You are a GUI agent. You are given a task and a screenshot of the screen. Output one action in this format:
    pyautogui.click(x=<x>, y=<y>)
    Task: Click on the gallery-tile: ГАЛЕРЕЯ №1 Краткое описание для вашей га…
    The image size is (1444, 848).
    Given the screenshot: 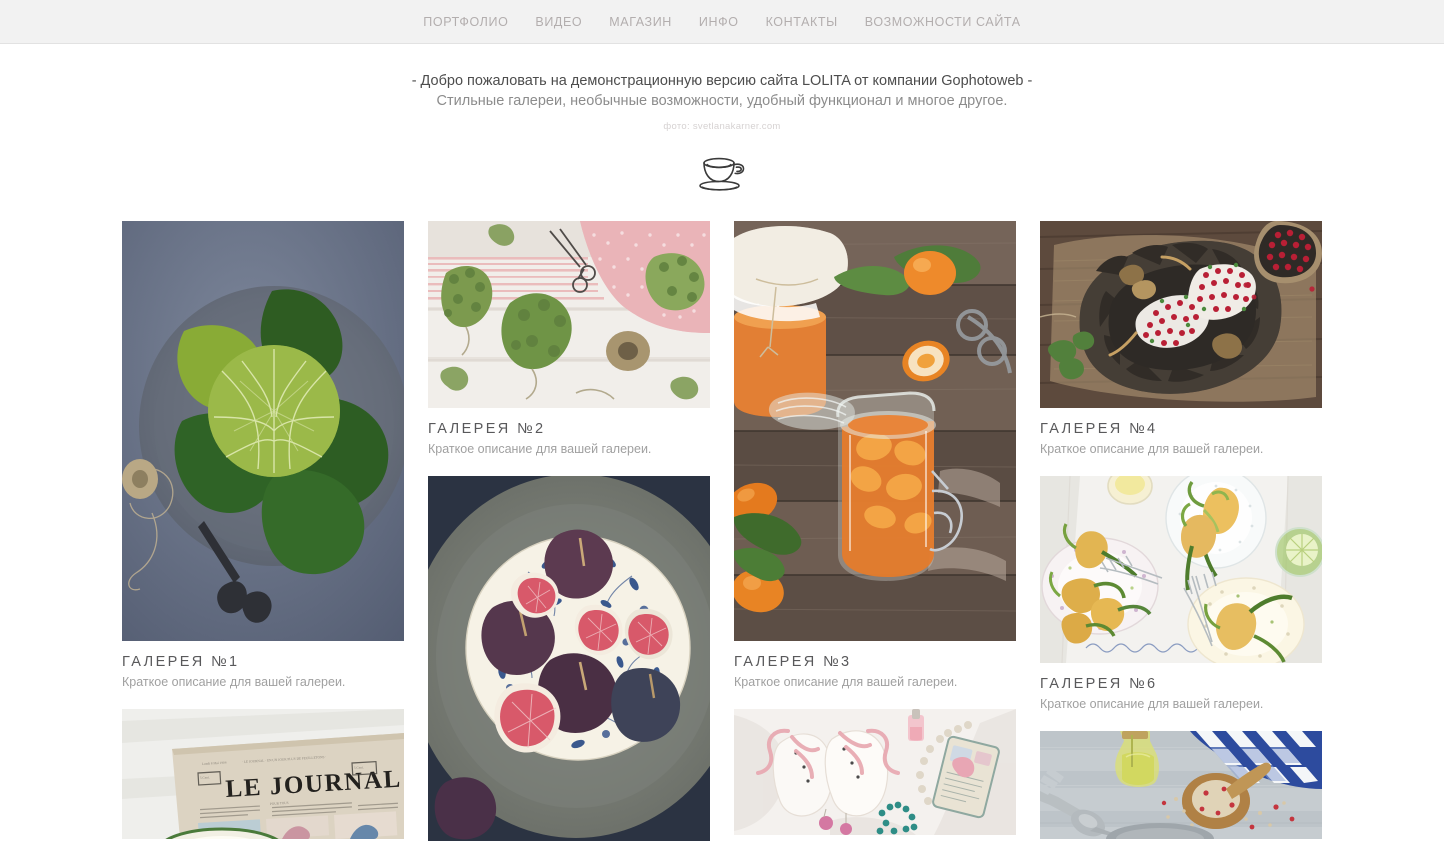 What is the action you would take?
    pyautogui.click(x=263, y=456)
    